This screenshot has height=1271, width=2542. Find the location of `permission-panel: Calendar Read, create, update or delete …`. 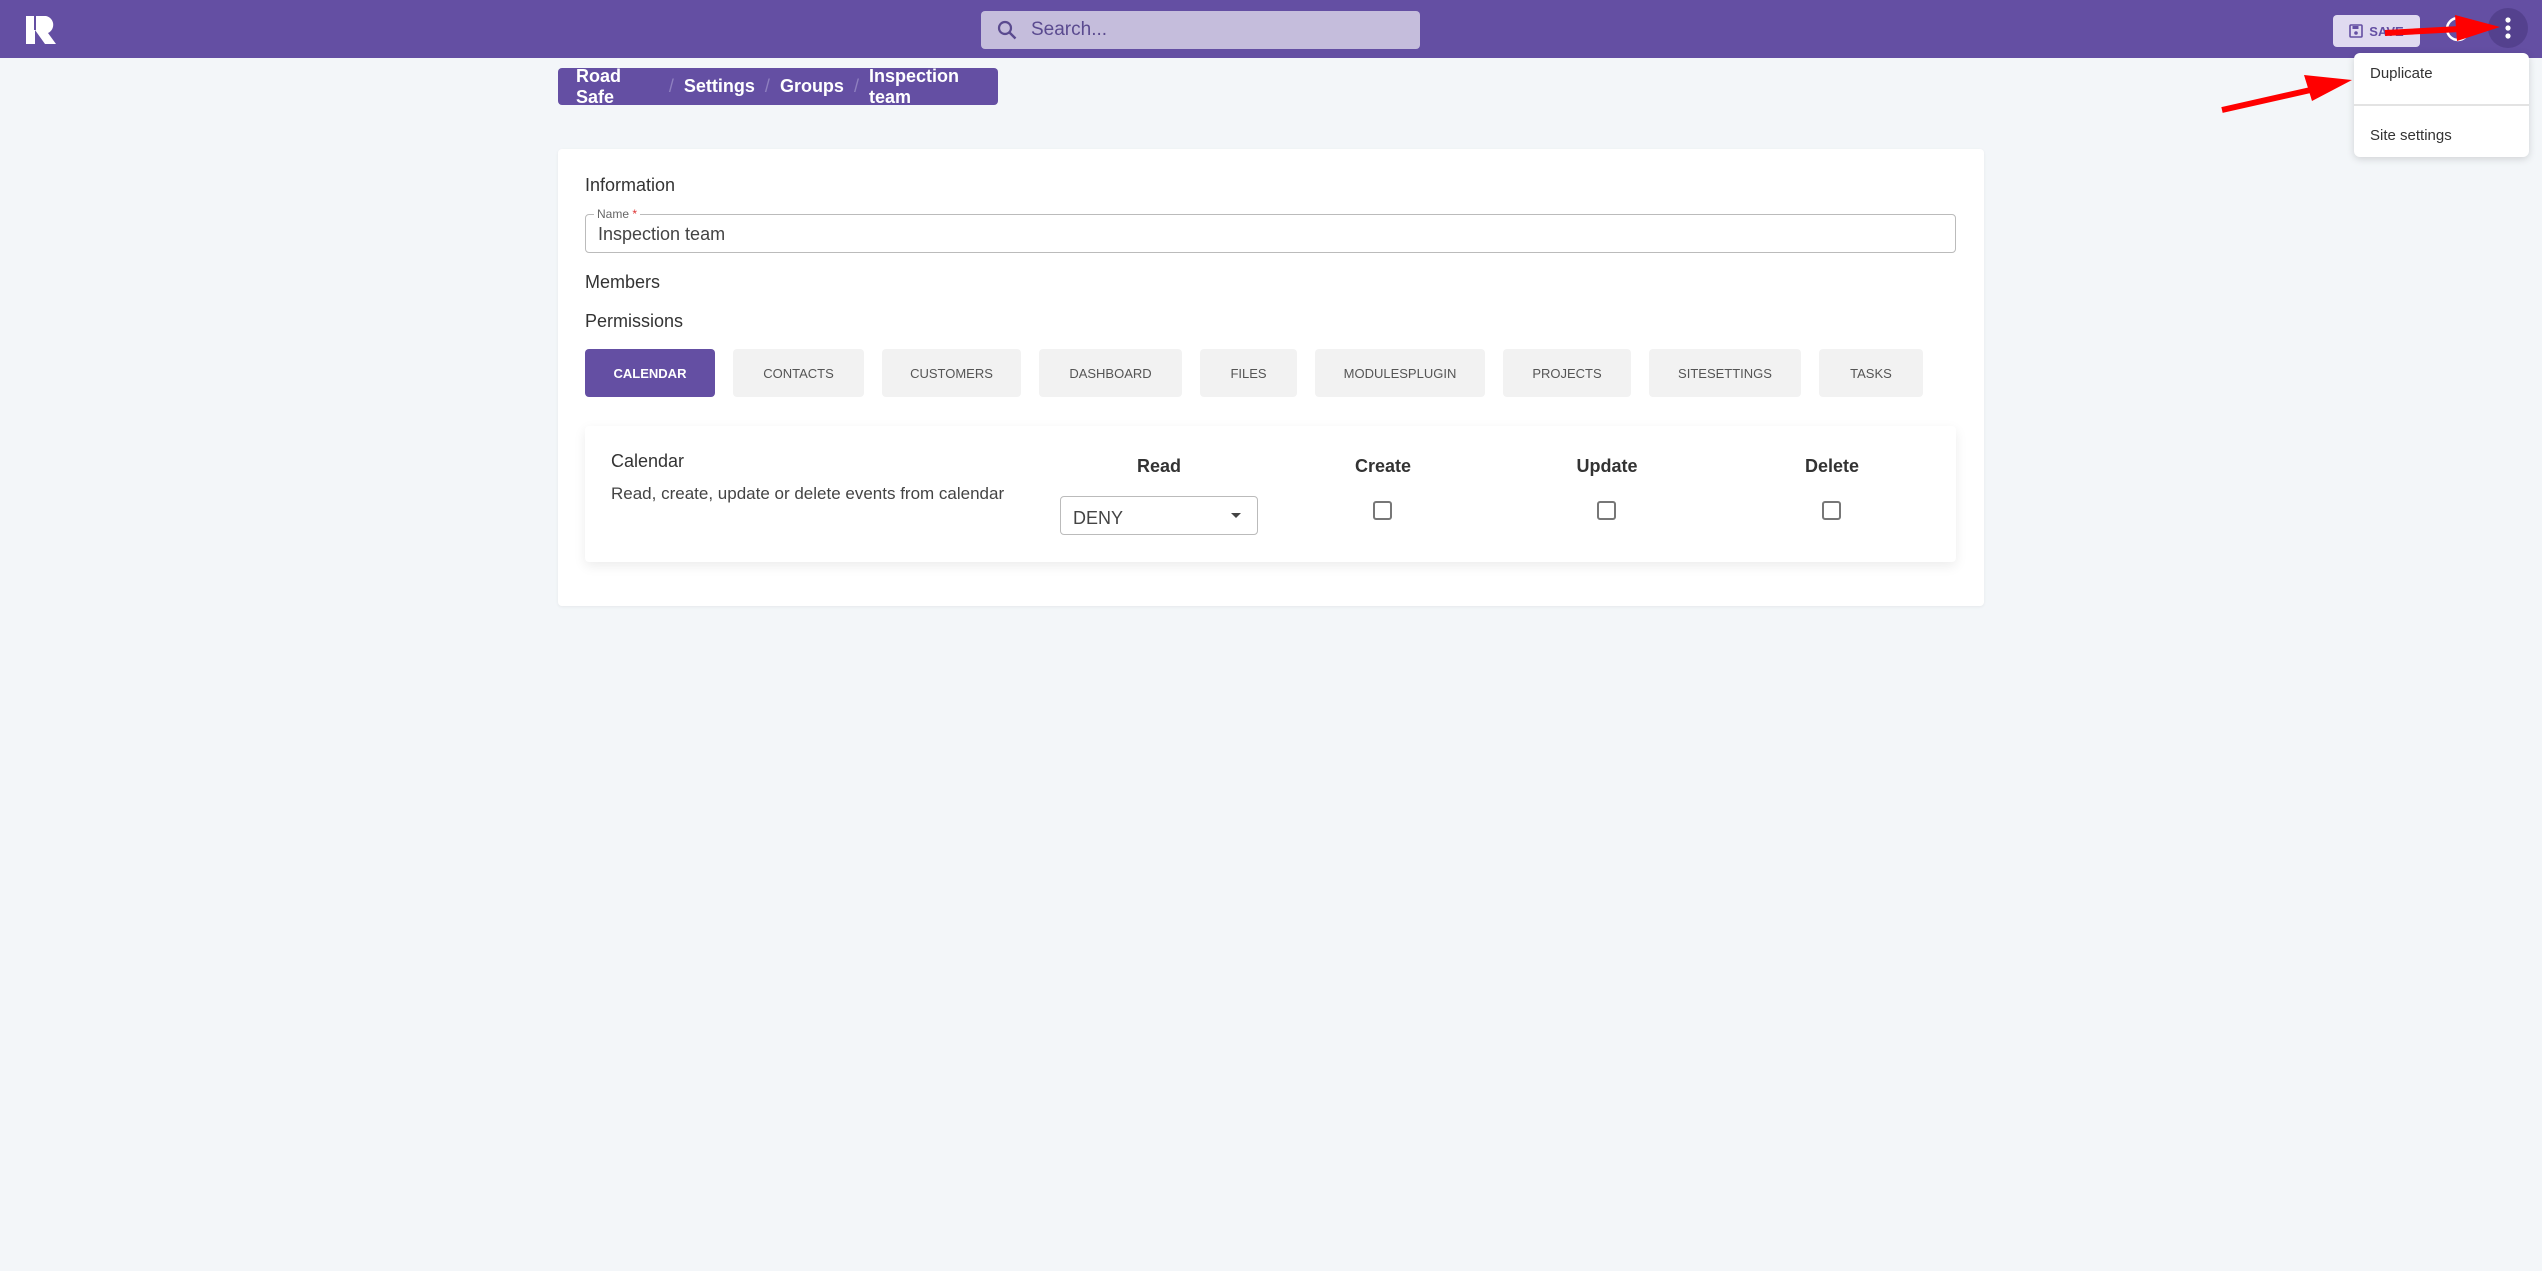

permission-panel: Calendar Read, create, update or delete … is located at coordinates (1270, 494).